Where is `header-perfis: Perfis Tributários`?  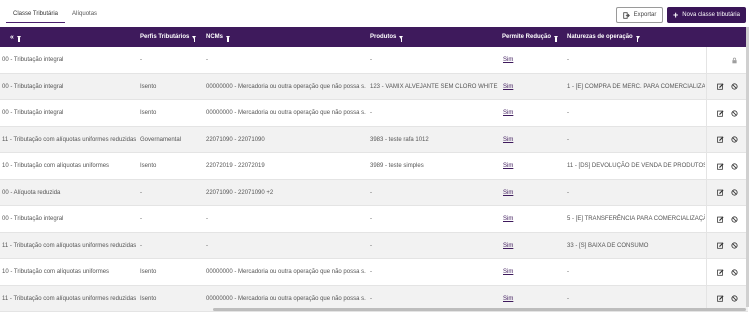
header-perfis: Perfis Tributários is located at coordinates (168, 37).